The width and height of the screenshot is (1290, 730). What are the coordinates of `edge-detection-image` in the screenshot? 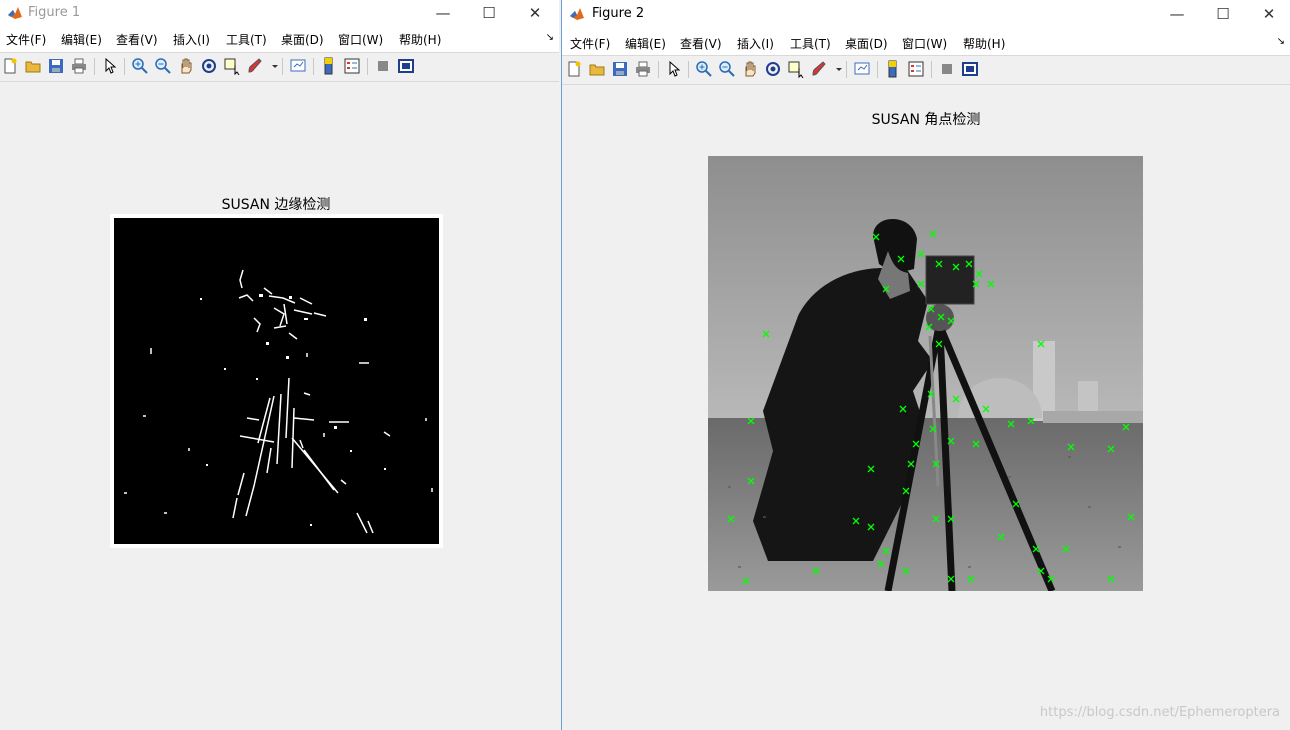 It's located at (276, 381).